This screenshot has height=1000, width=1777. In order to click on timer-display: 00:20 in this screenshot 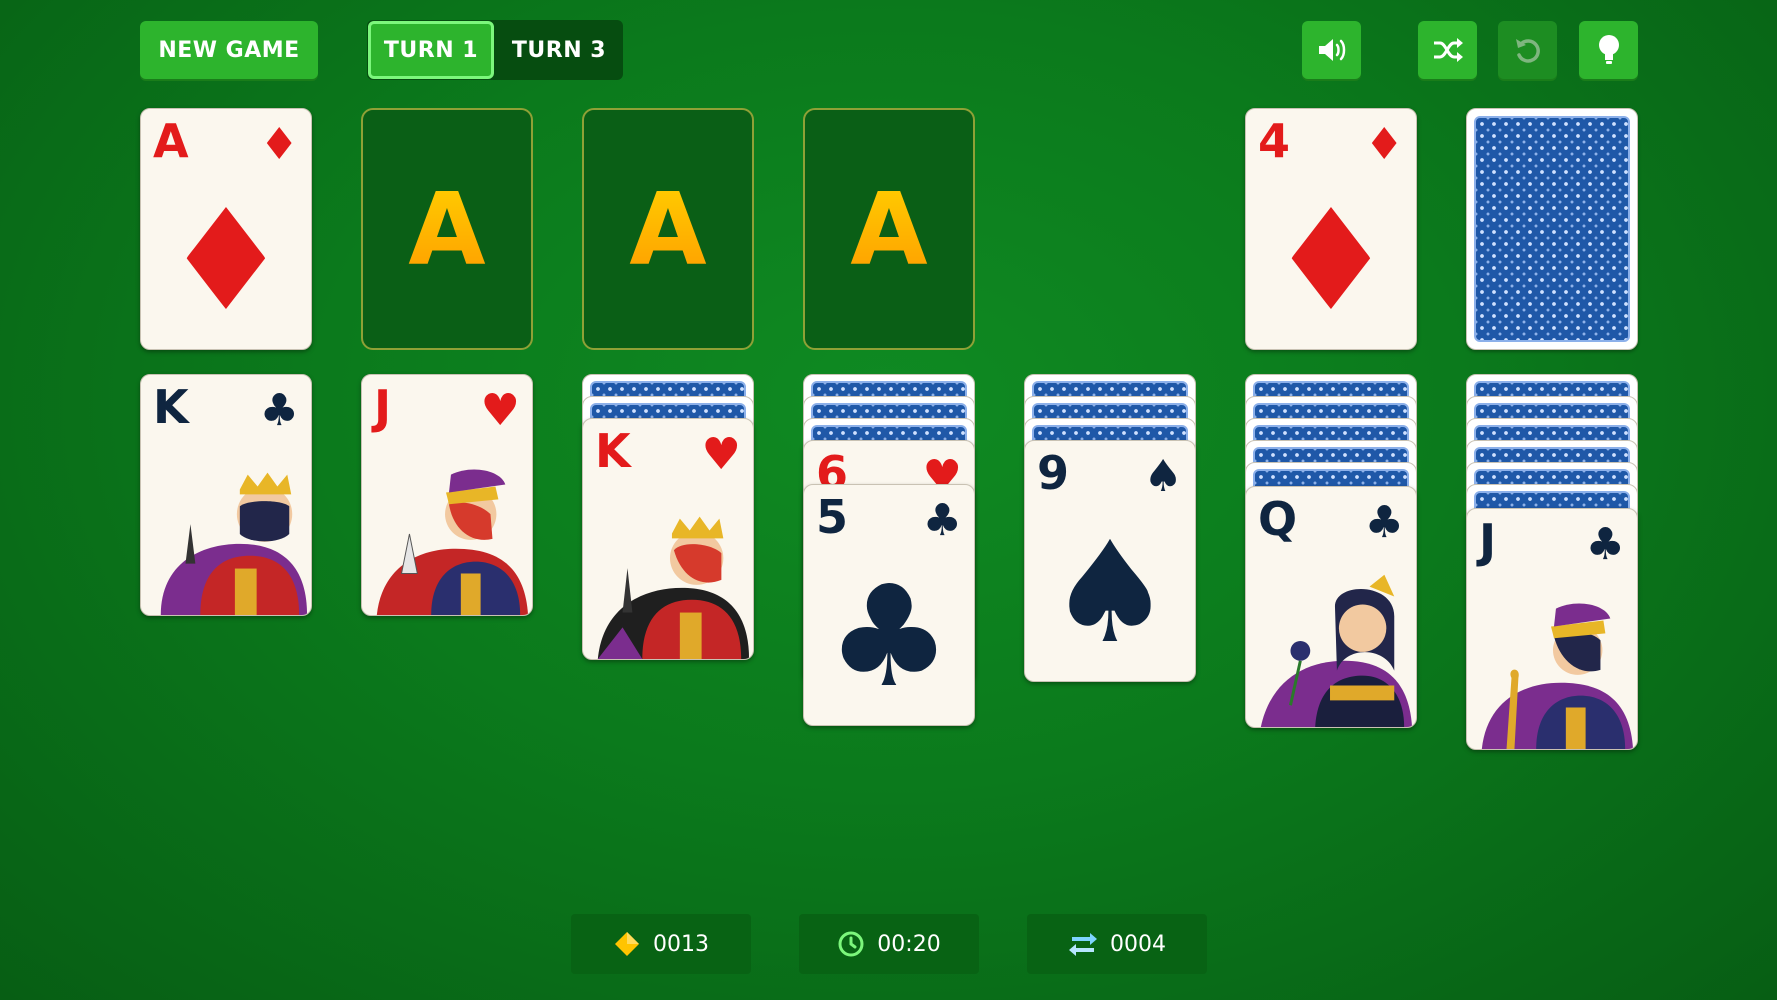, I will do `click(889, 944)`.